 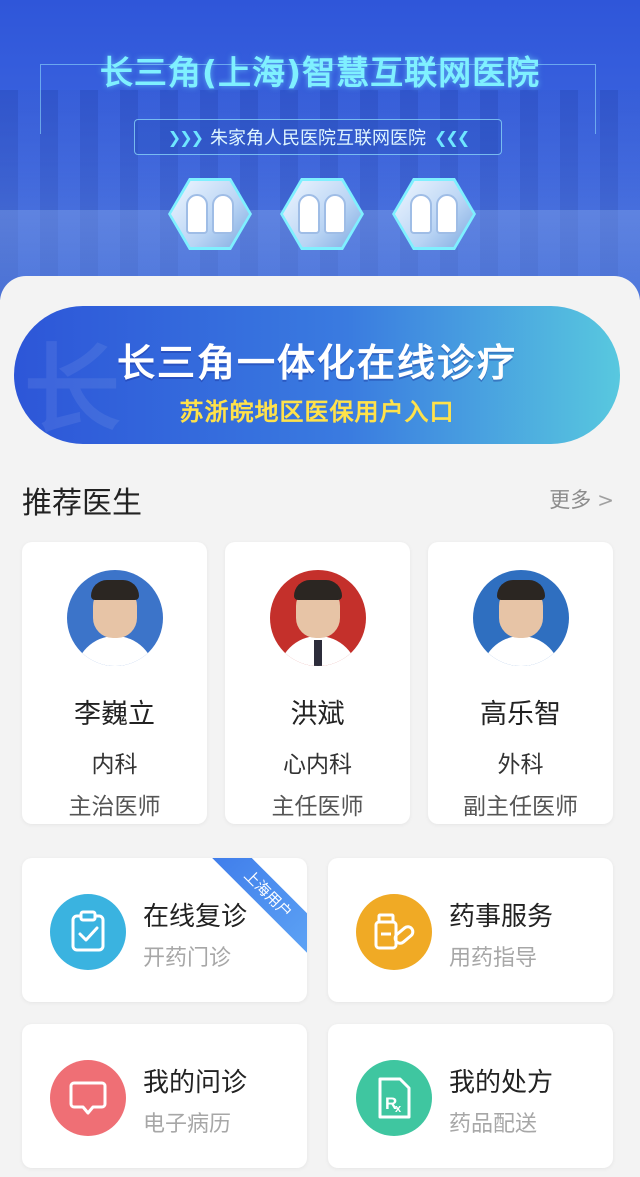 What do you see at coordinates (570, 500) in the screenshot?
I see `more-label: 更多` at bounding box center [570, 500].